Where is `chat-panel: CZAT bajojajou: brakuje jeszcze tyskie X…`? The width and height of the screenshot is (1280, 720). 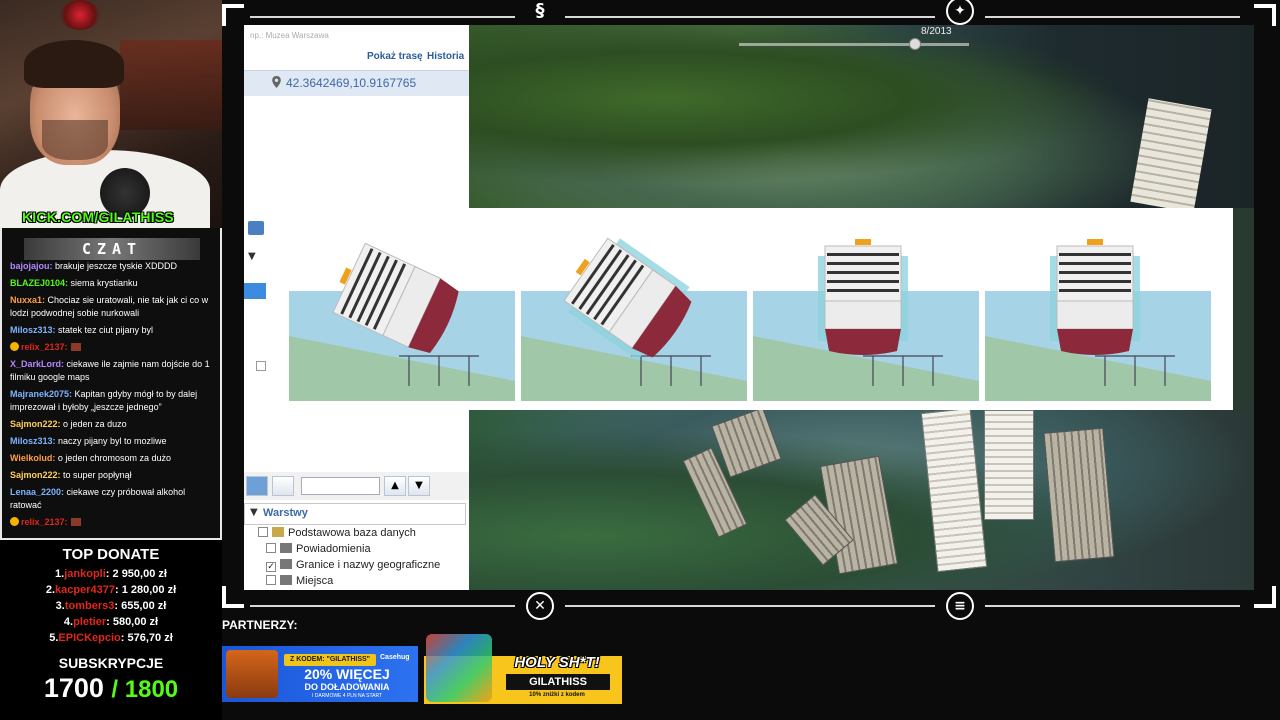
chat-panel: CZAT bajojajou: brakuje jeszcze tyskie X… is located at coordinates (111, 384).